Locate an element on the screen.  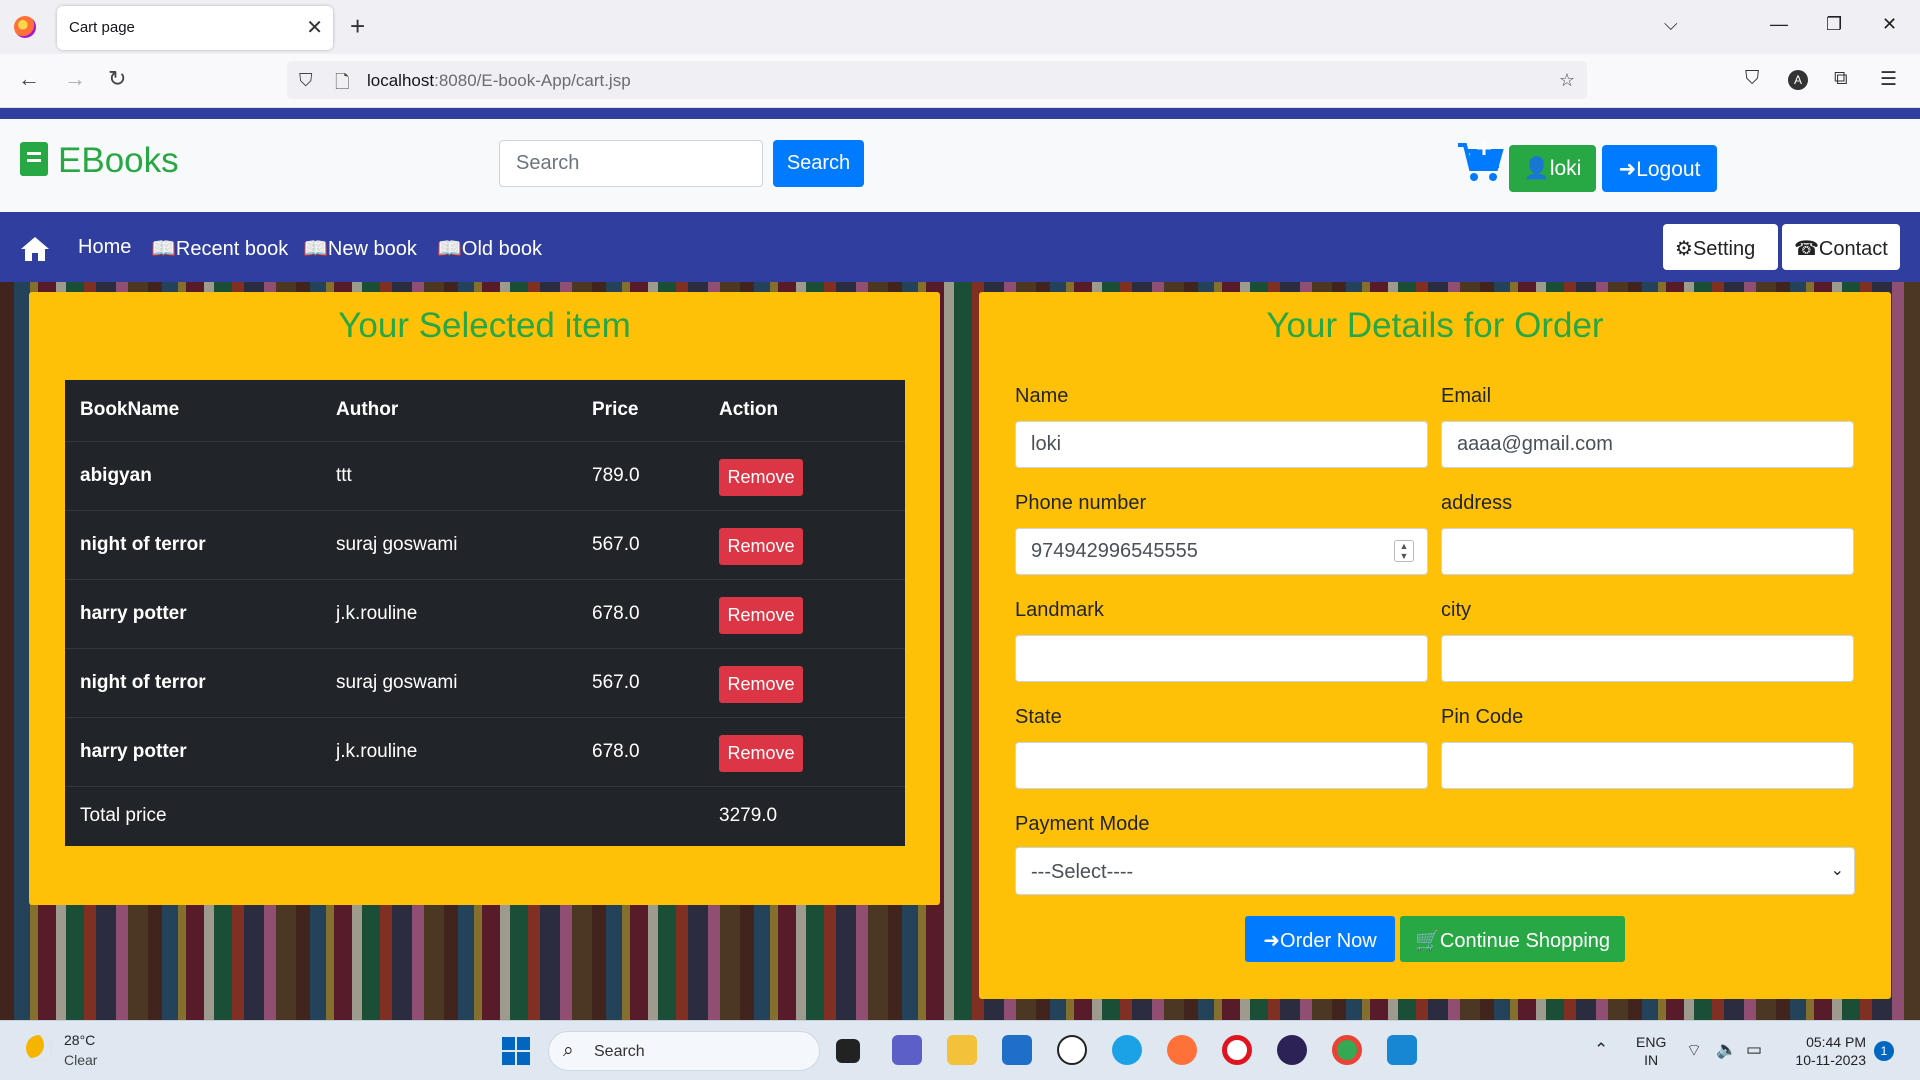
search-input is located at coordinates (631, 163).